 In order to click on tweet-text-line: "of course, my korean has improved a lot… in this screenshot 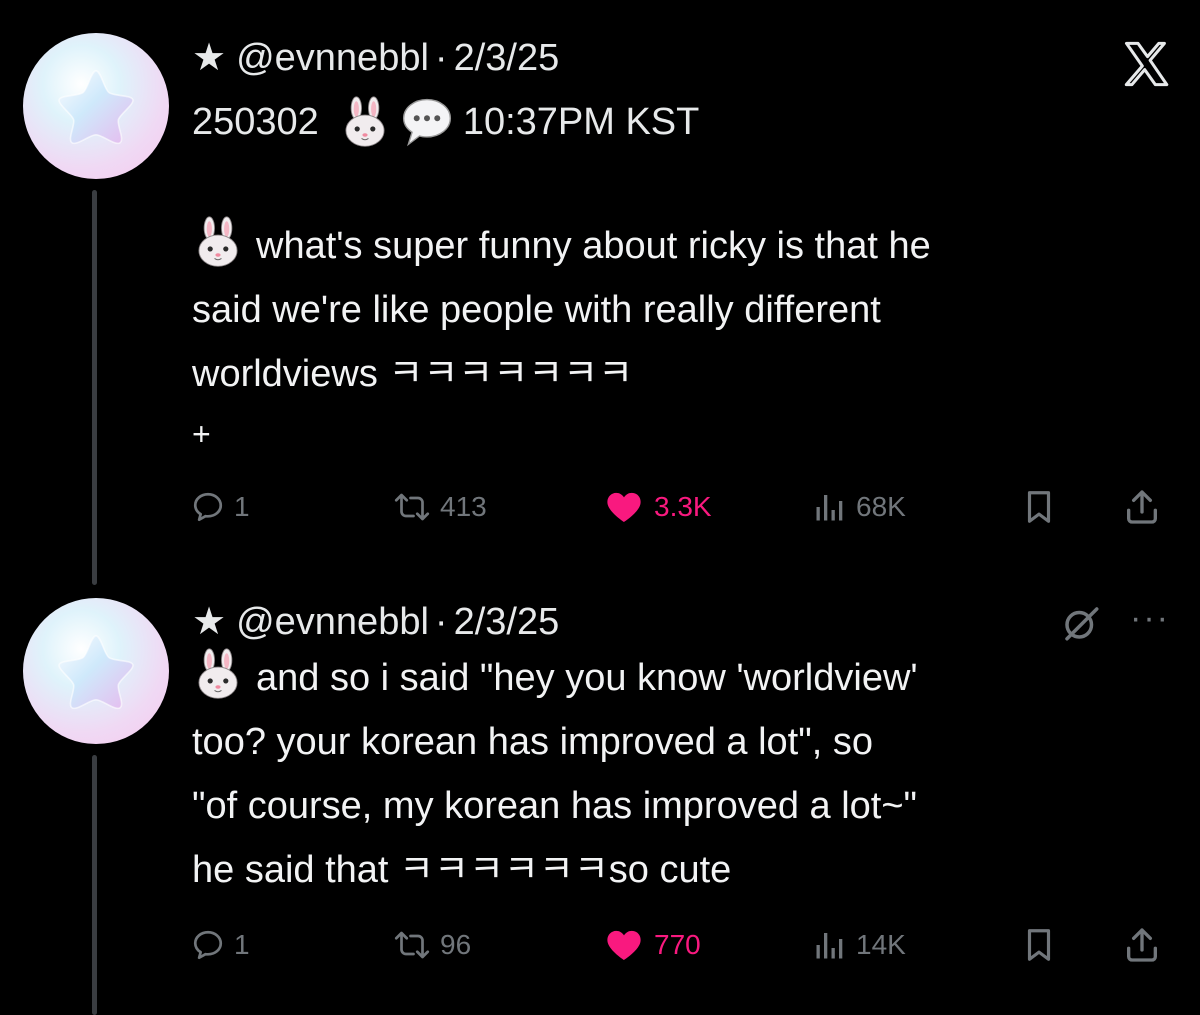, I will do `click(555, 806)`.